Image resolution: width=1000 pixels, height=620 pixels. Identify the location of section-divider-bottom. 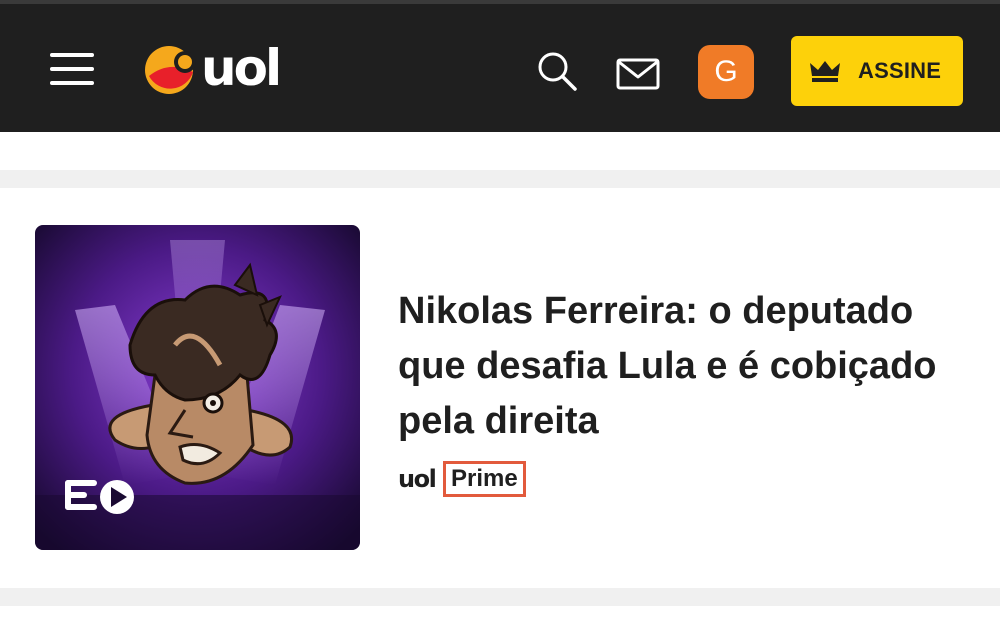
(500, 597).